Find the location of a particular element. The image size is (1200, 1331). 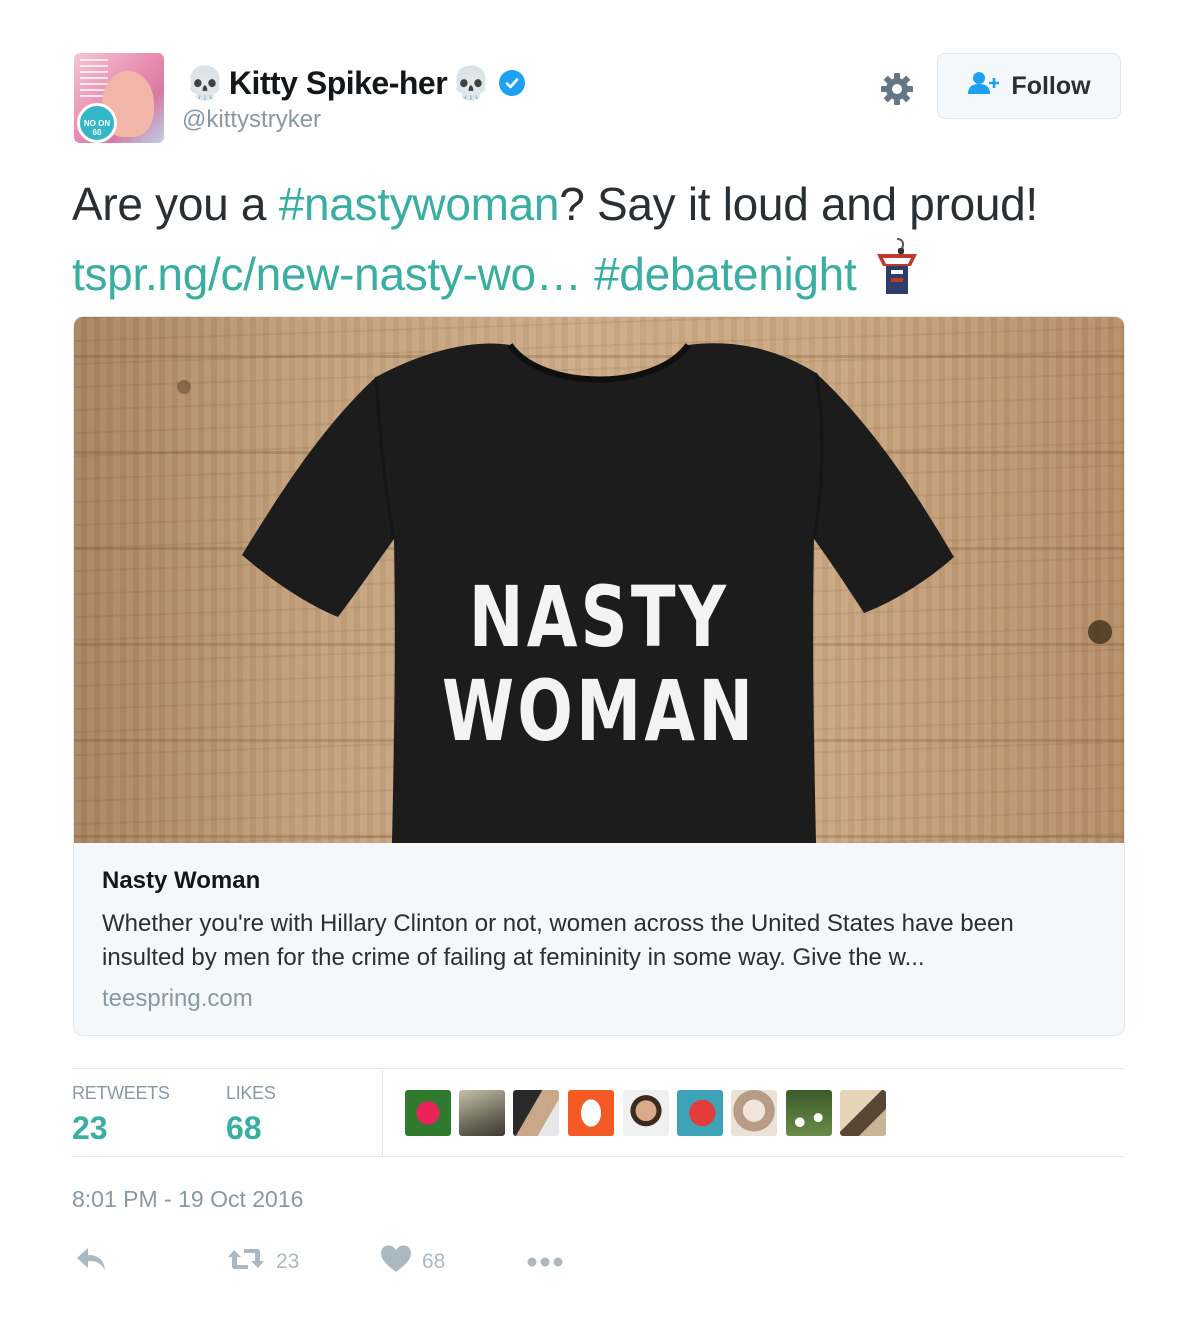

card-title: Nasty Woman is located at coordinates (181, 880).